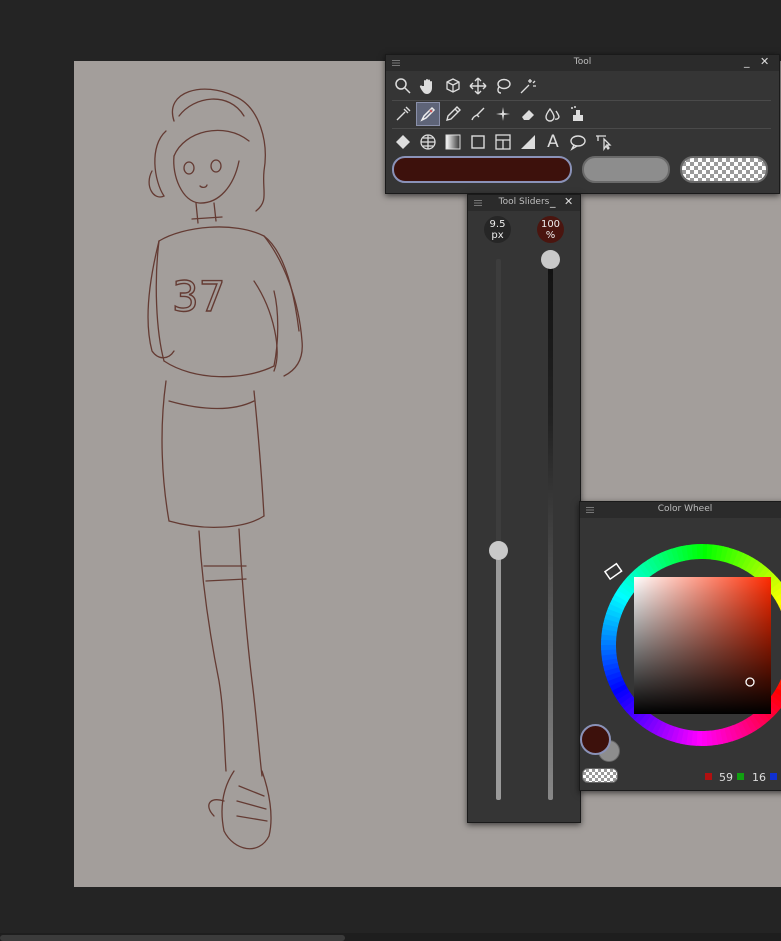 The image size is (781, 941). Describe the element at coordinates (172, 938) in the screenshot. I see `horizontal-scrollbar-thumb` at that location.